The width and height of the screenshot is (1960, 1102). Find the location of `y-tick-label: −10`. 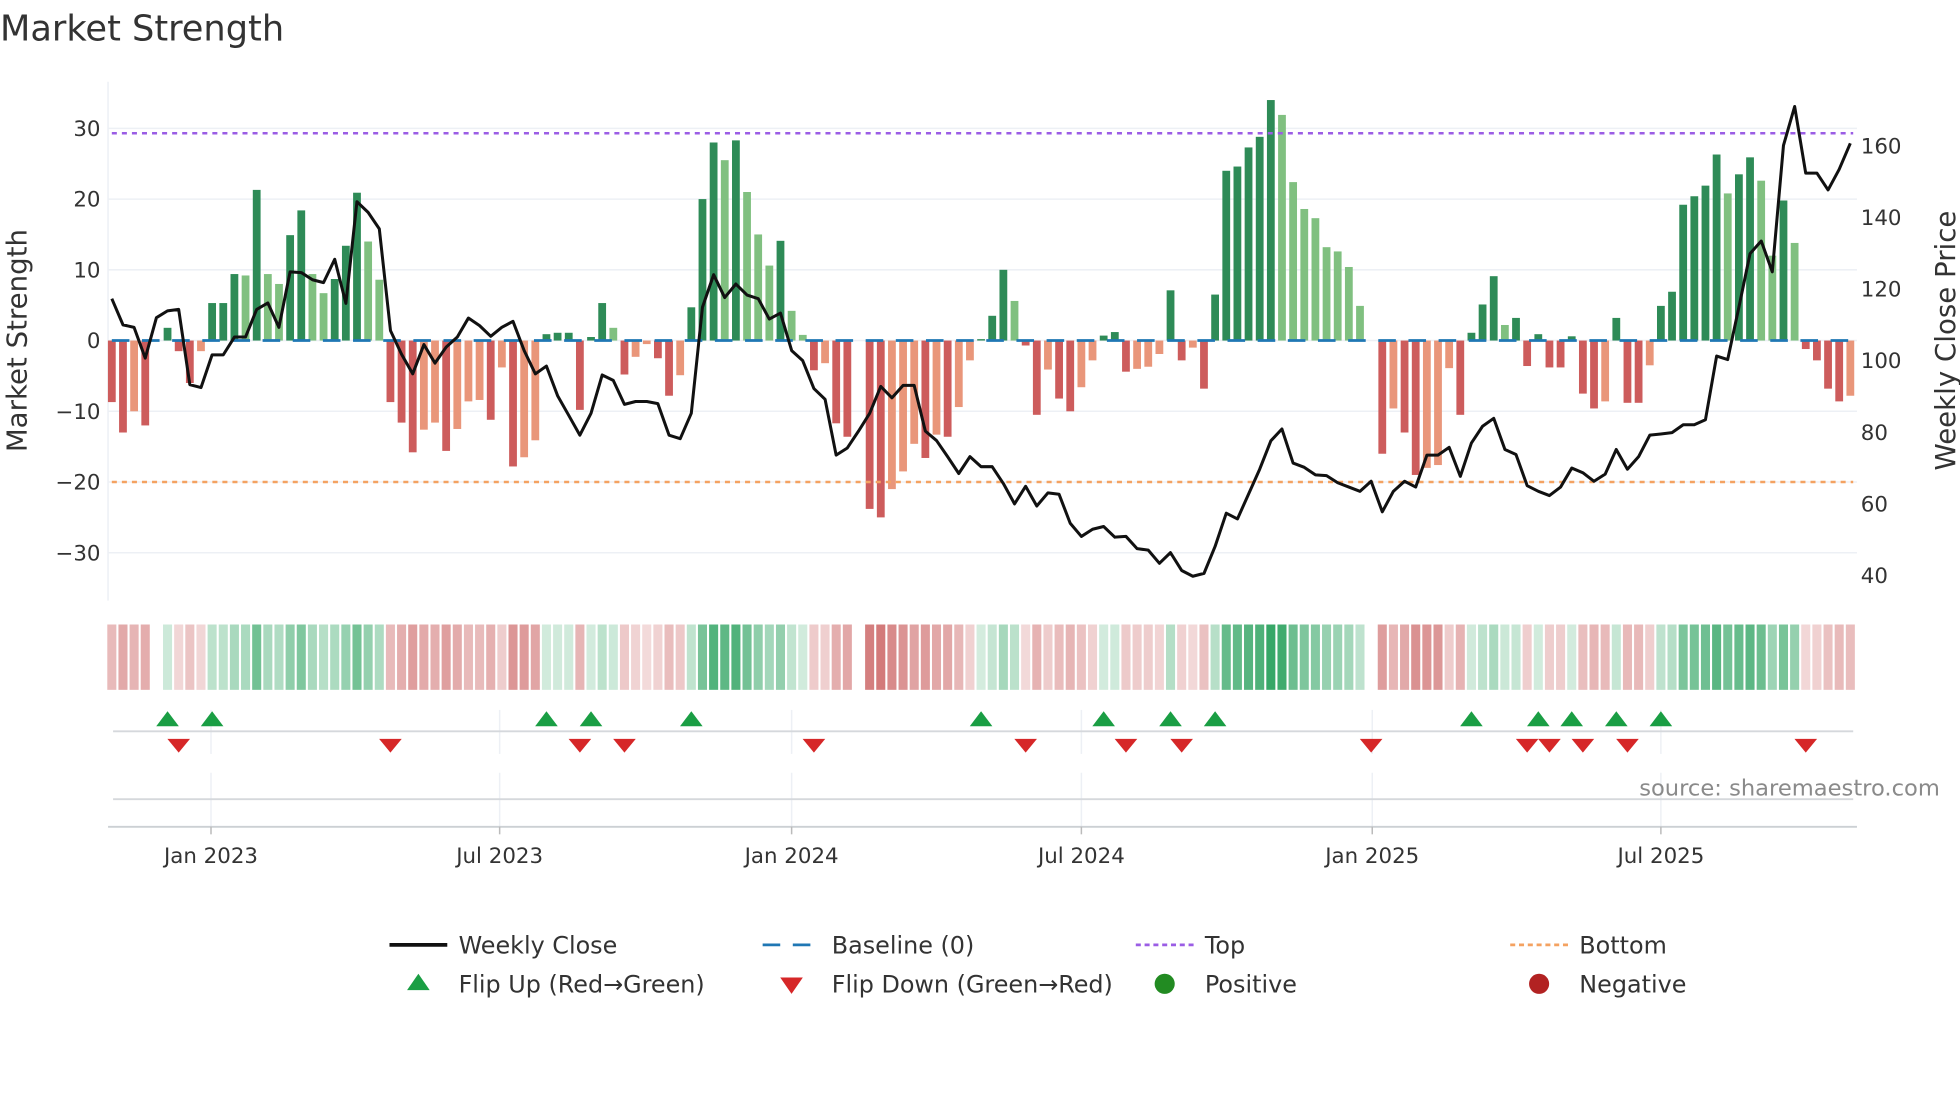

y-tick-label: −10 is located at coordinates (77, 412).